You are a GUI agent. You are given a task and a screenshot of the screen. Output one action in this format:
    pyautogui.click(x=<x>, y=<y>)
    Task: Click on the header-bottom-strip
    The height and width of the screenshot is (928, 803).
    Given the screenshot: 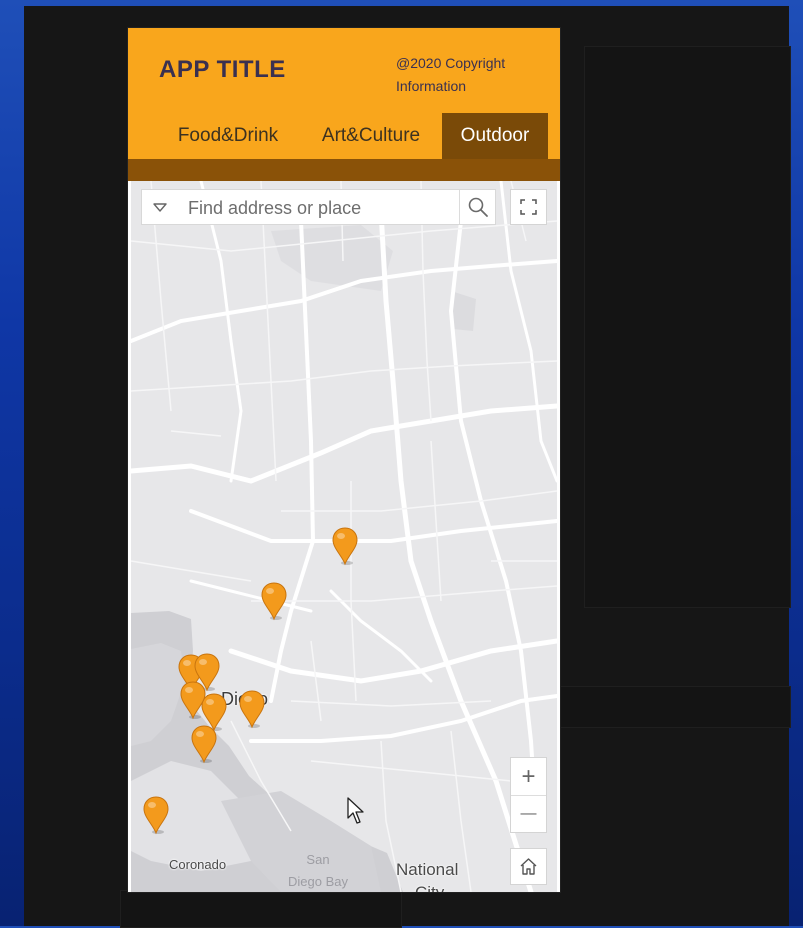 What is the action you would take?
    pyautogui.click(x=344, y=170)
    